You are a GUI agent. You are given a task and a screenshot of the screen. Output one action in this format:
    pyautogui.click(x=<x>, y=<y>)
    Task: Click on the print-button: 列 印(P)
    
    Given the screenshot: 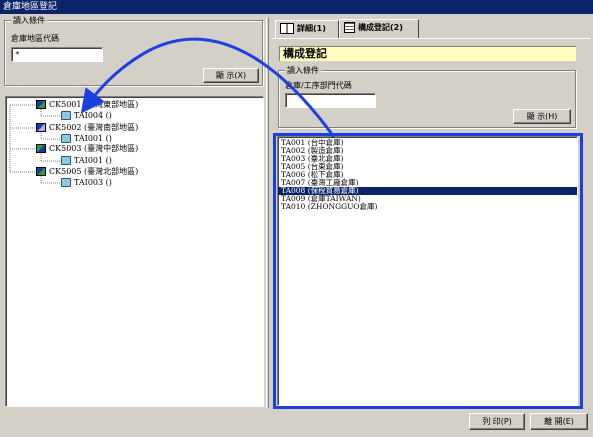 What is the action you would take?
    pyautogui.click(x=497, y=421)
    